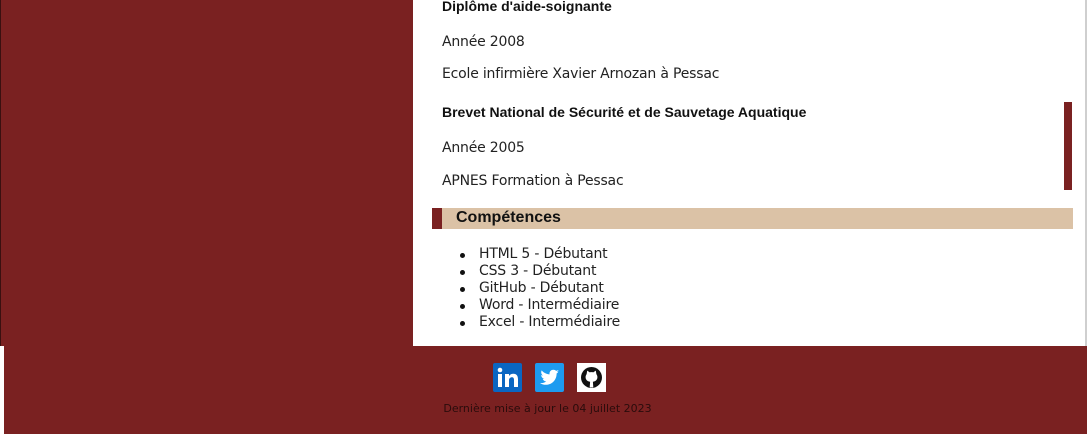 The width and height of the screenshot is (1087, 434). I want to click on github-icon, so click(591, 377).